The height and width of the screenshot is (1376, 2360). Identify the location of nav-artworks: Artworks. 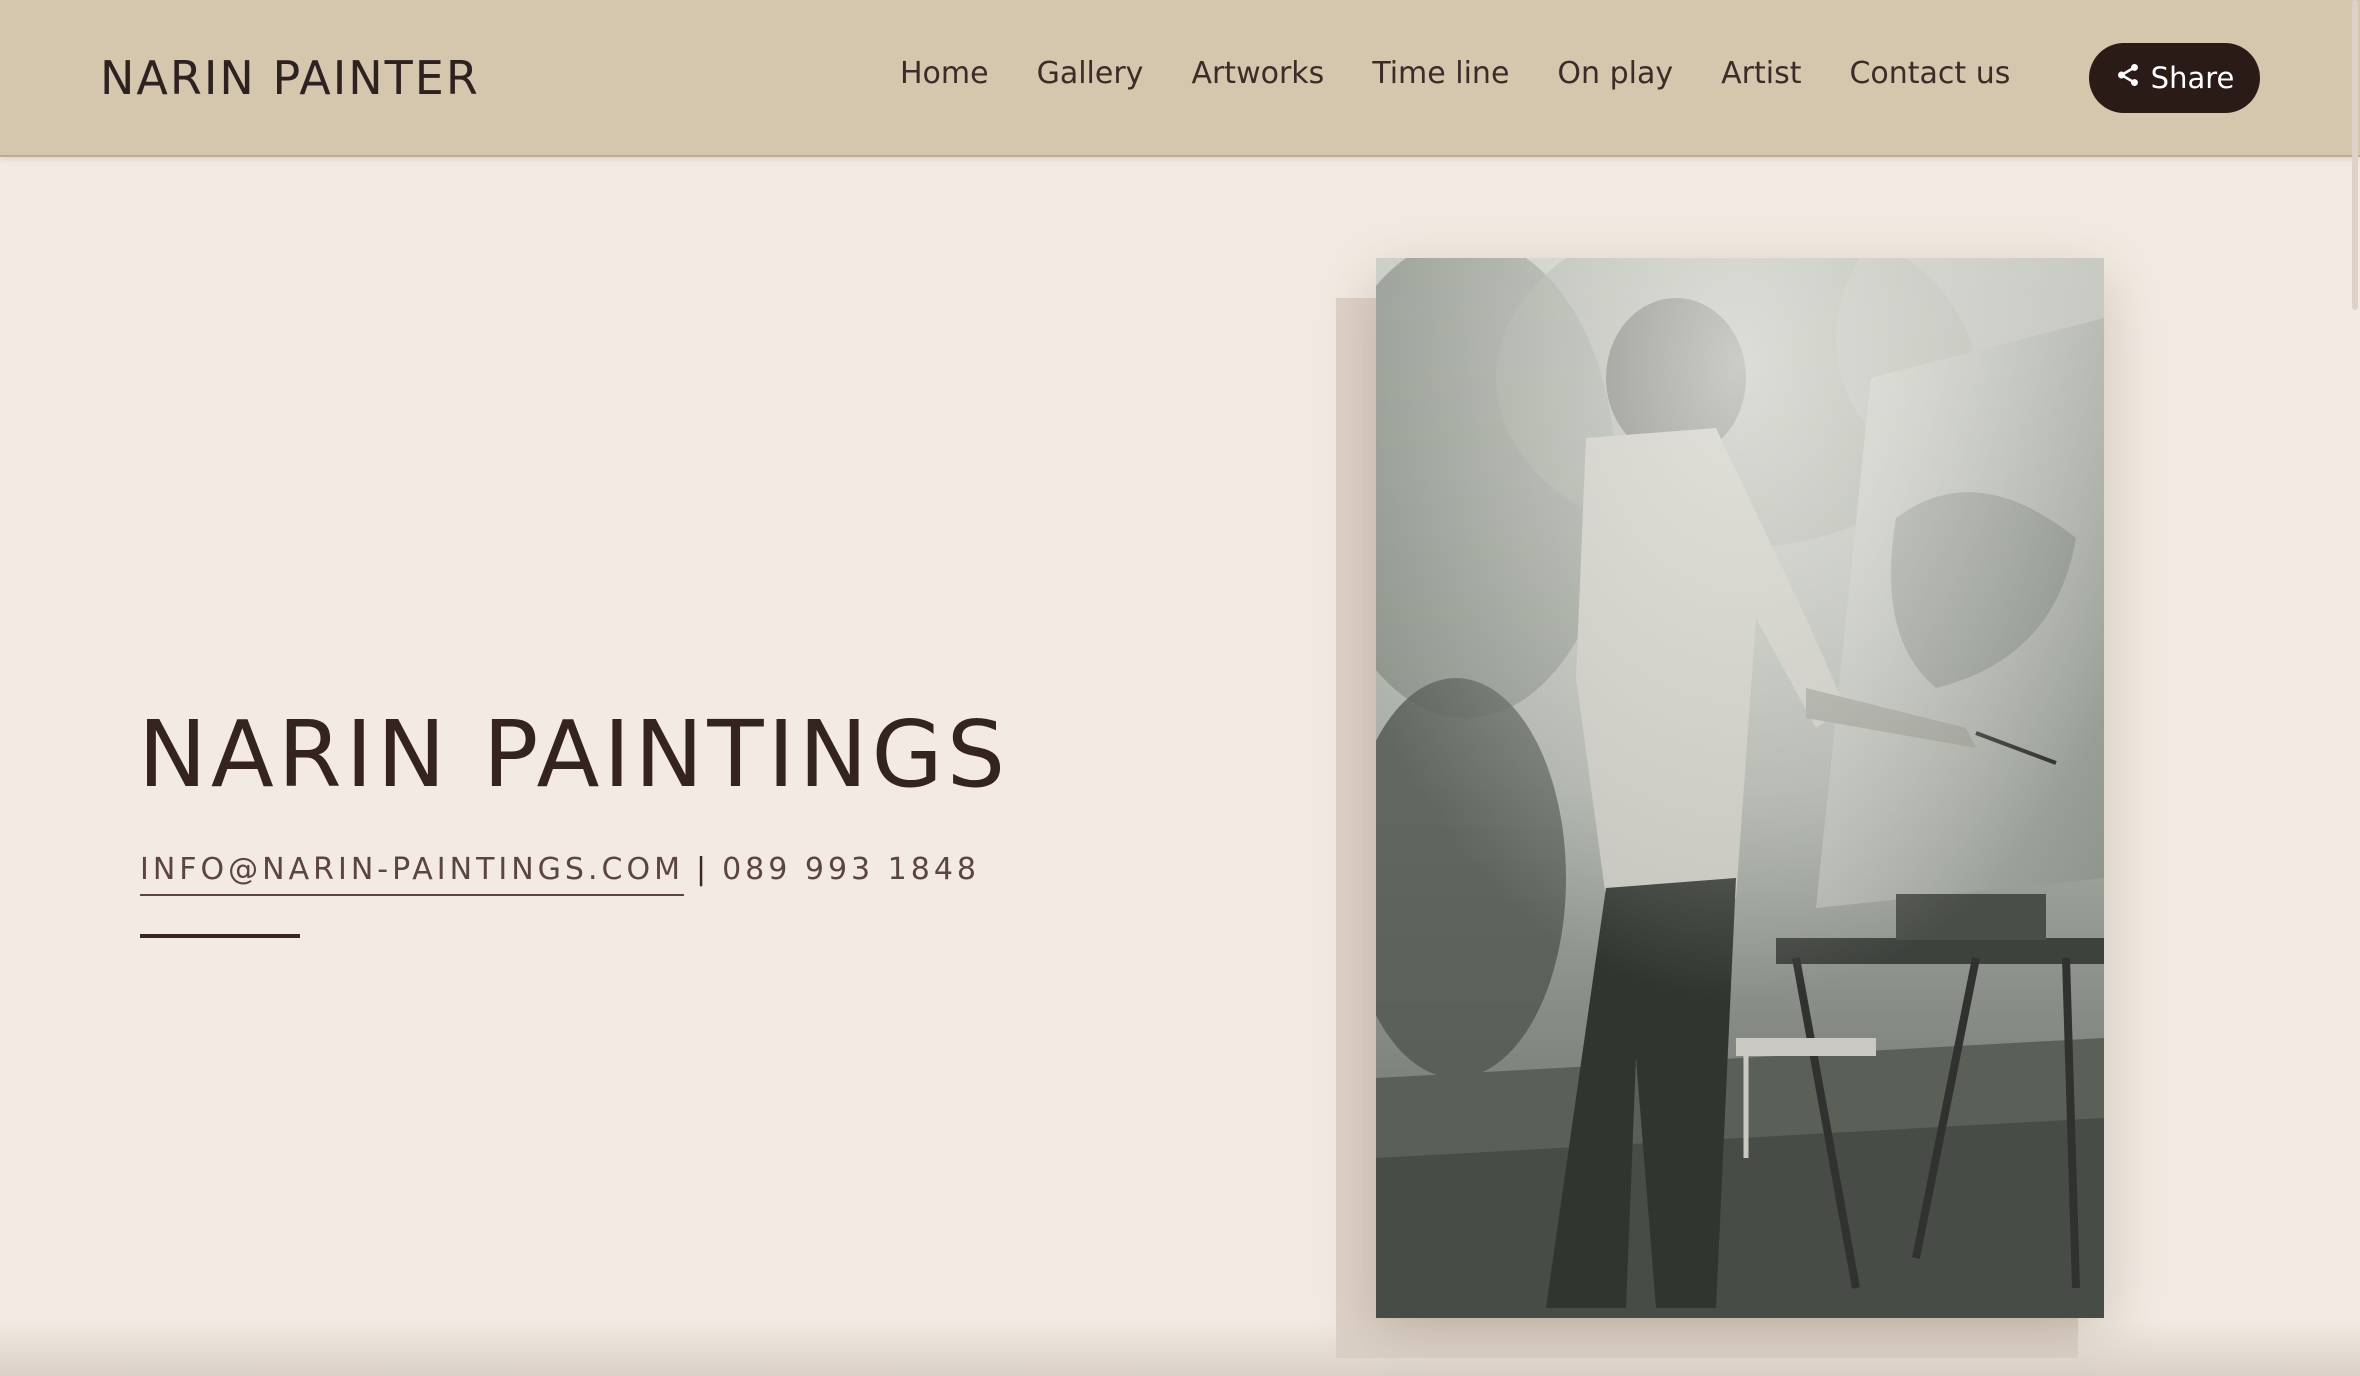
(1257, 74).